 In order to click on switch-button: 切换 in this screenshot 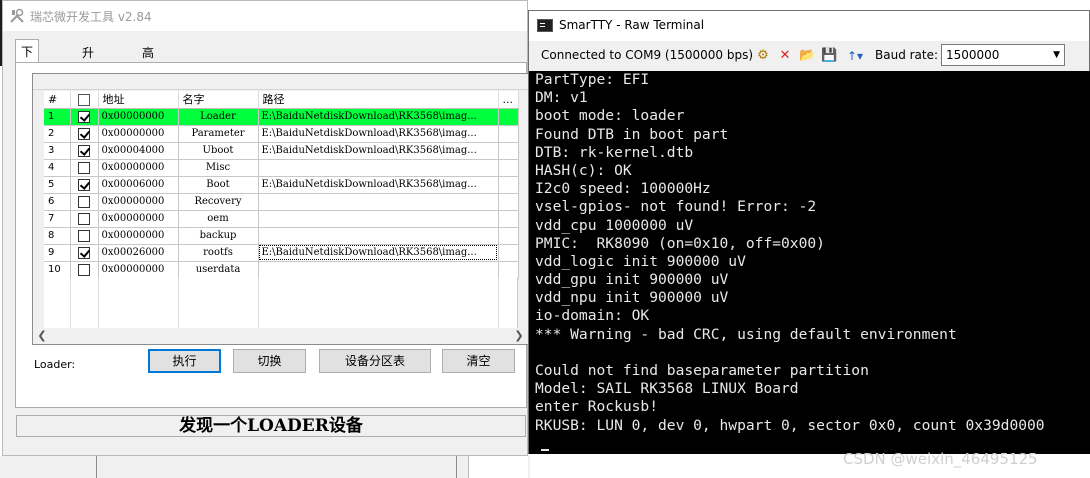, I will do `click(269, 361)`.